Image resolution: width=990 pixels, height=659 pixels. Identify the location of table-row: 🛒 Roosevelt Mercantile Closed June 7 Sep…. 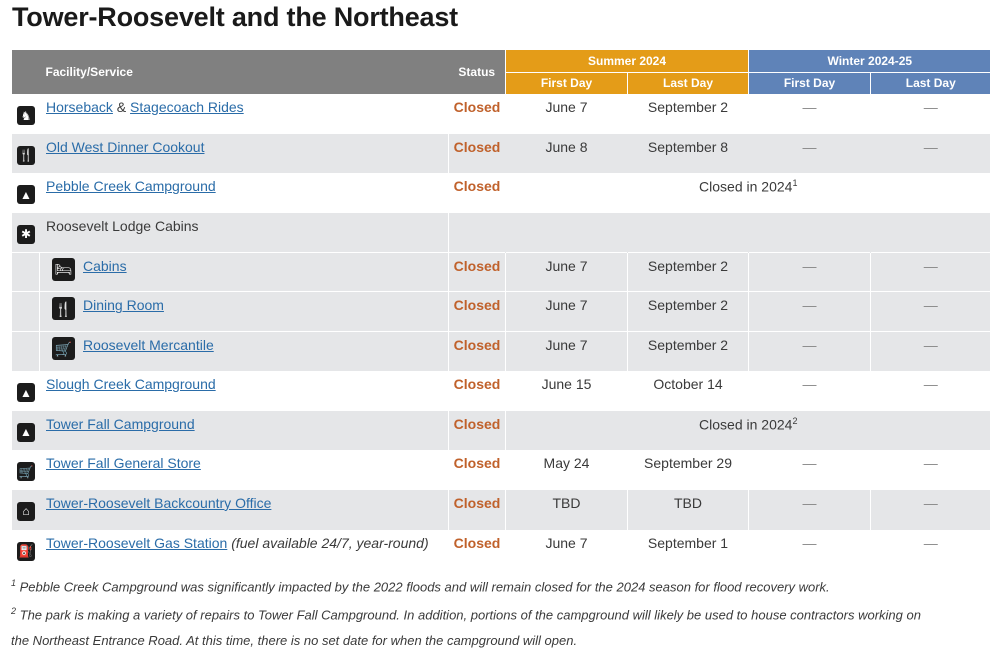
(500, 351).